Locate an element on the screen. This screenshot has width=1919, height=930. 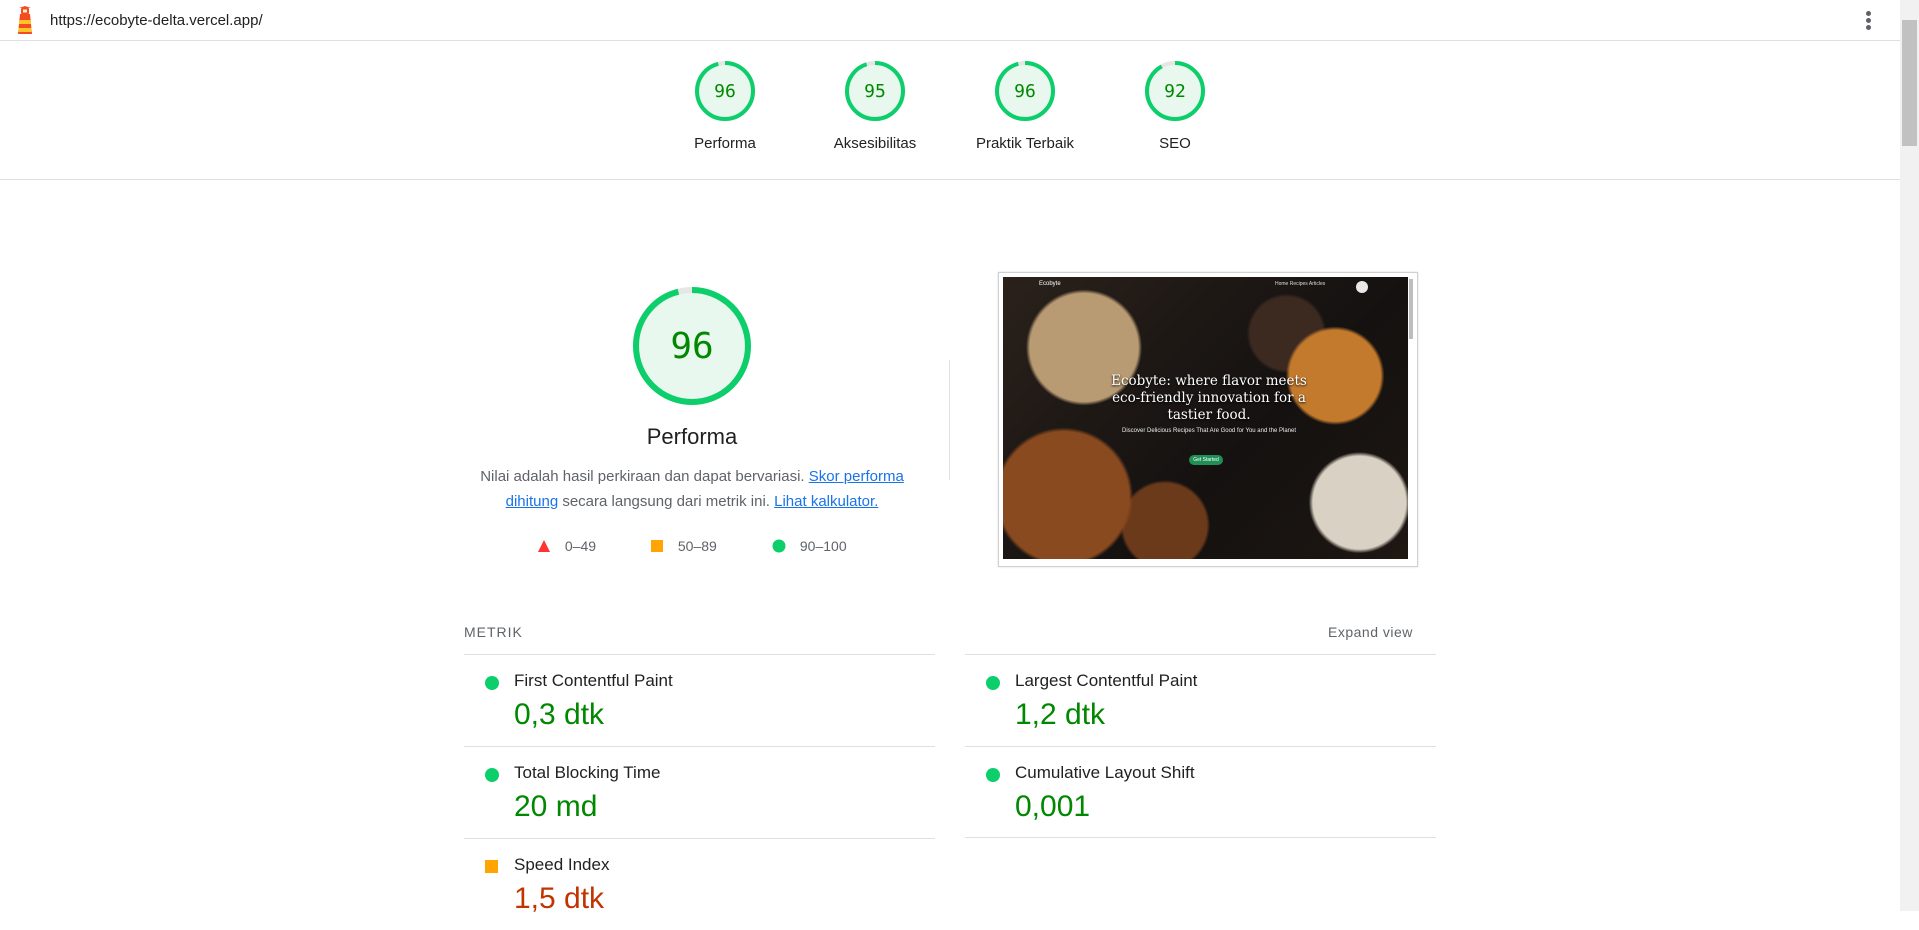
average-square-icon is located at coordinates (491, 866).